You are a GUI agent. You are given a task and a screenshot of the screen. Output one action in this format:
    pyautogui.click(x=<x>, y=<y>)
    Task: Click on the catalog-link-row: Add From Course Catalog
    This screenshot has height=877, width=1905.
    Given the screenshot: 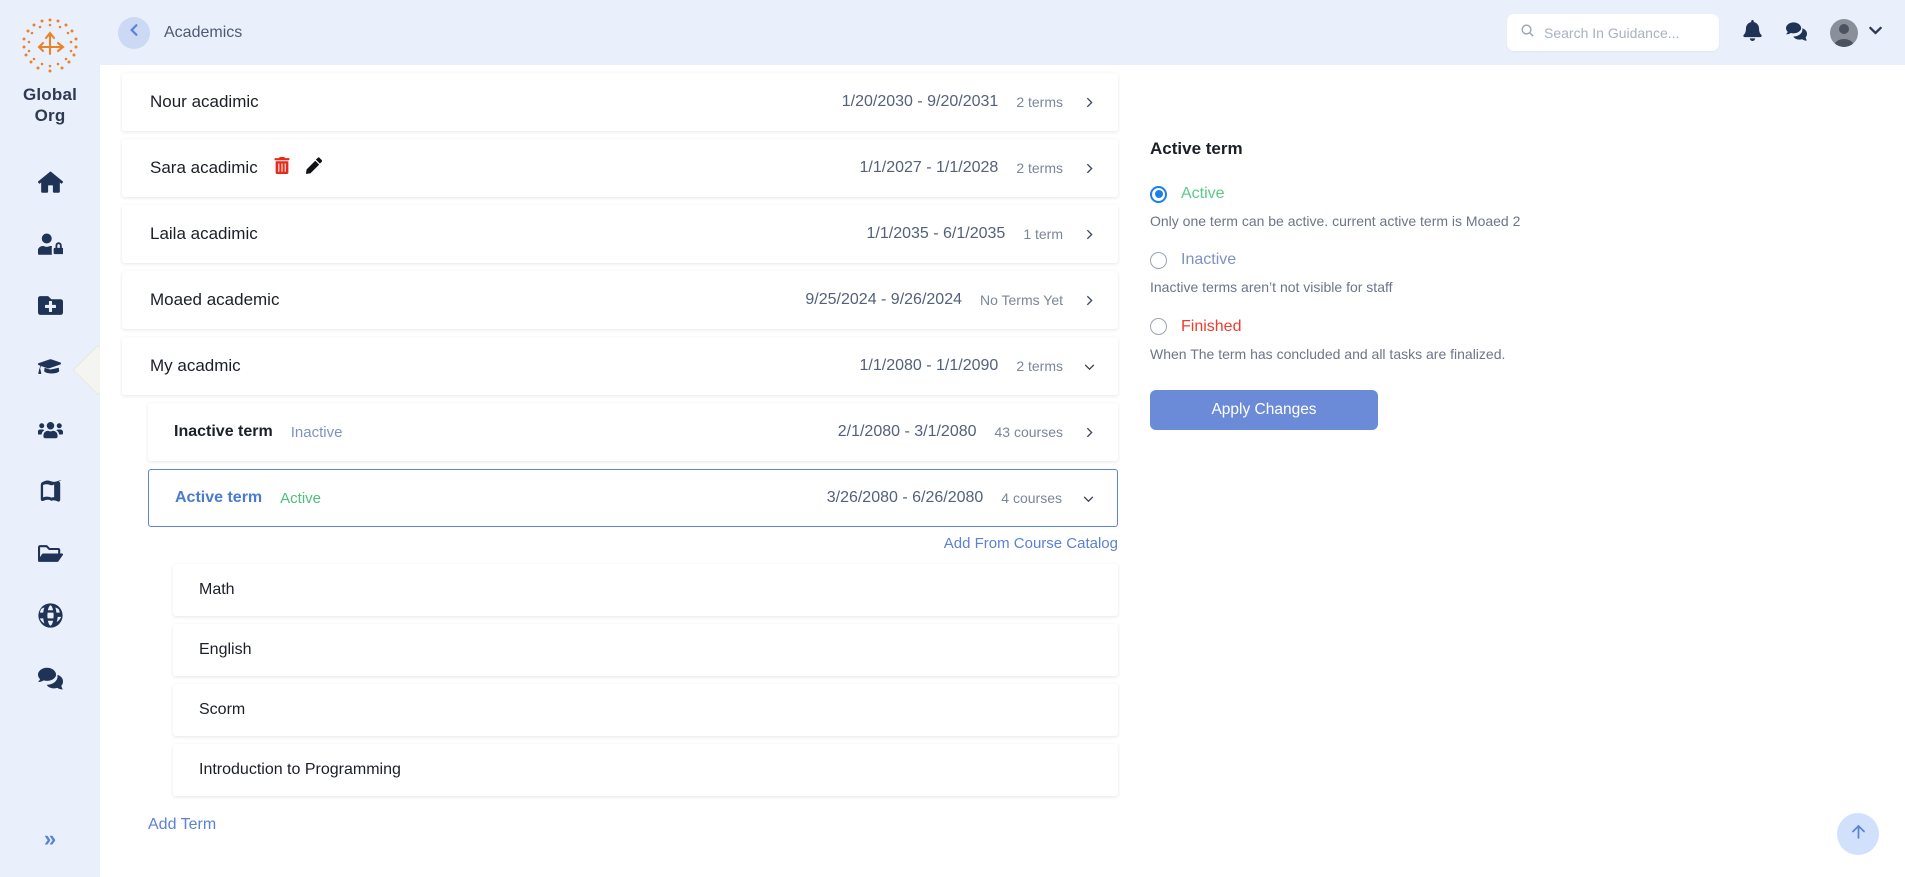 What is the action you would take?
    pyautogui.click(x=633, y=543)
    